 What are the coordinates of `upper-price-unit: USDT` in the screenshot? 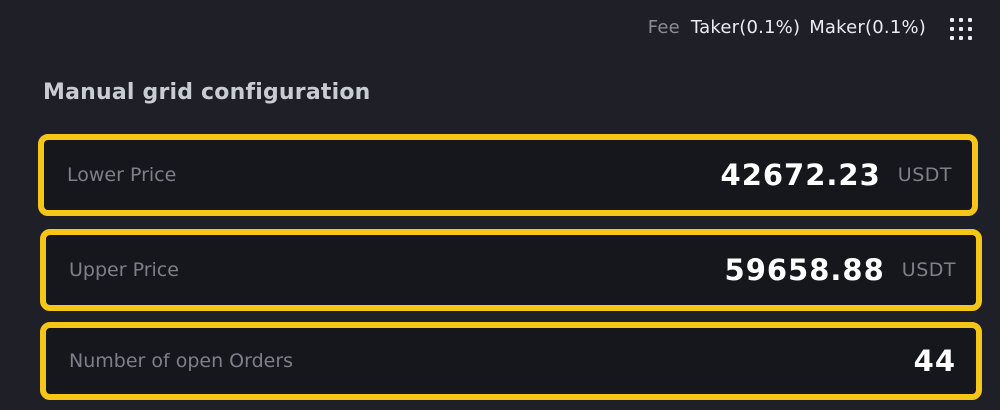 It's located at (928, 270).